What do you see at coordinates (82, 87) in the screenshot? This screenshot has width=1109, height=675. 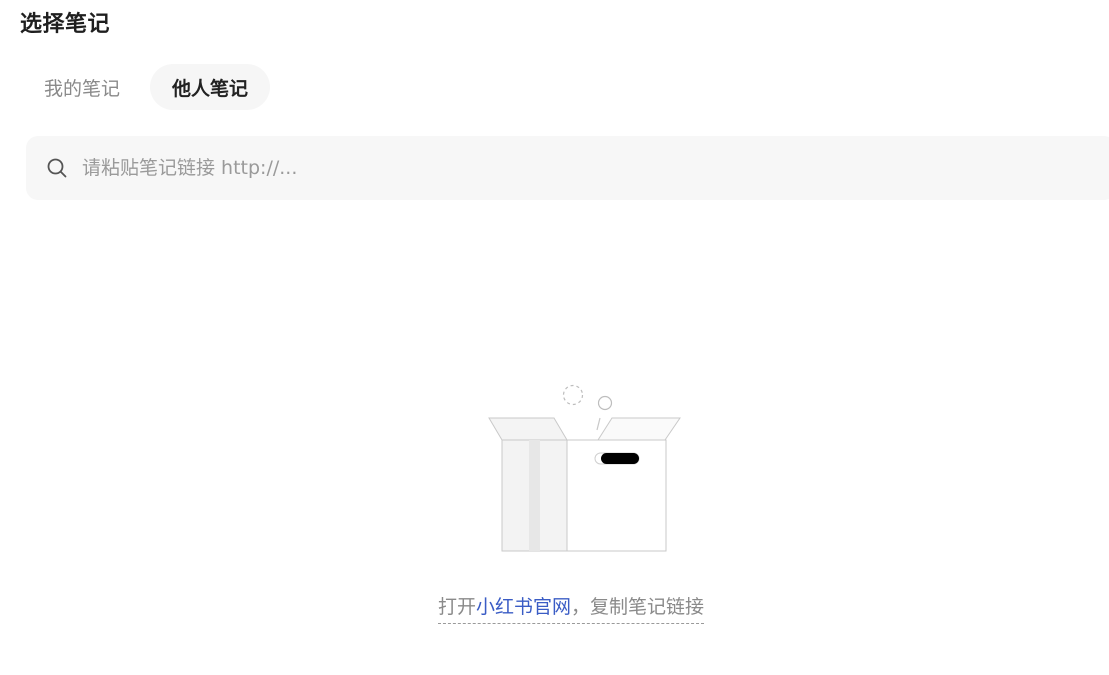 I see `tab-my-notes: 我的笔记` at bounding box center [82, 87].